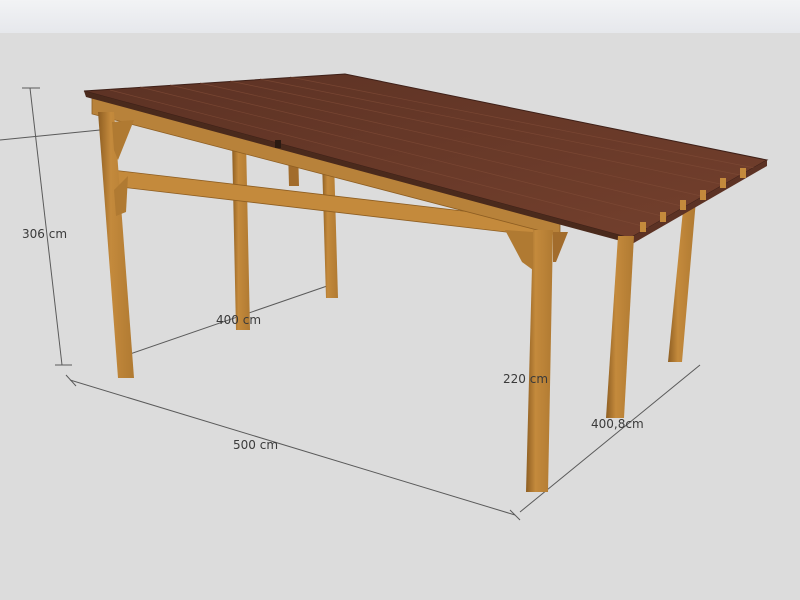 The image size is (800, 600). Describe the element at coordinates (292, 447) in the screenshot. I see `length-dimension-line` at that location.